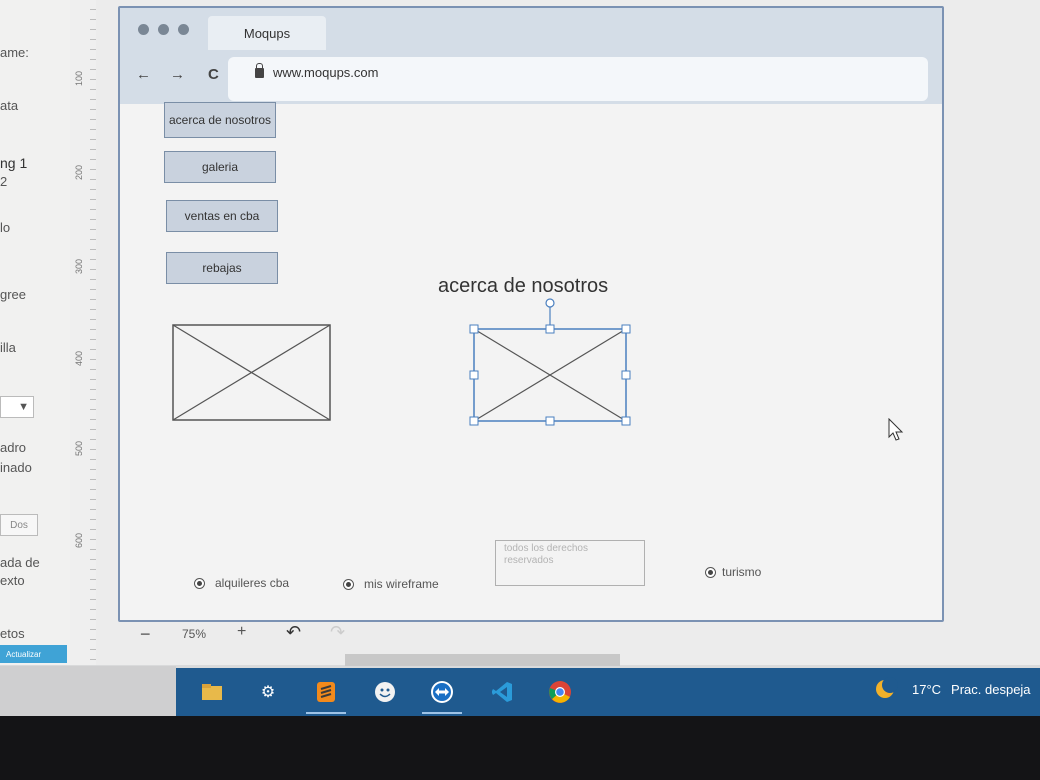  Describe the element at coordinates (14, 163) in the screenshot. I see `panel-label-heading1: ng 1` at that location.